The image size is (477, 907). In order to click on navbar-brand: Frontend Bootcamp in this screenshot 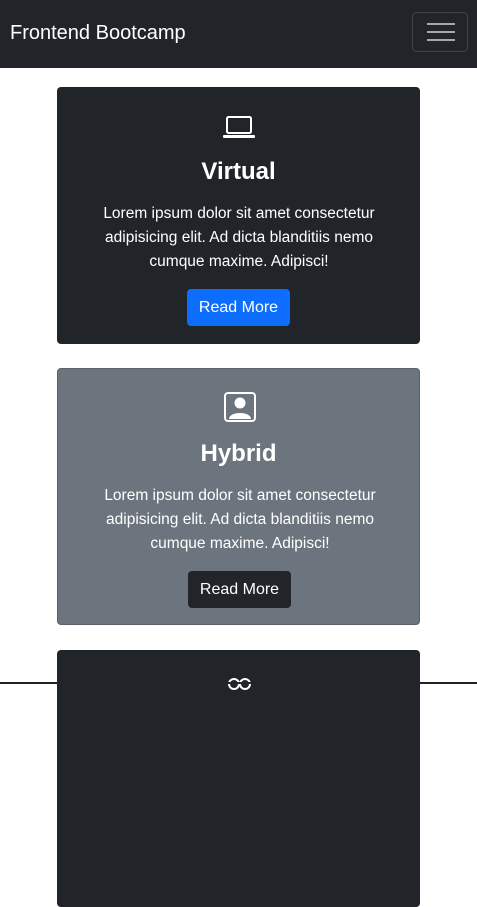, I will do `click(98, 33)`.